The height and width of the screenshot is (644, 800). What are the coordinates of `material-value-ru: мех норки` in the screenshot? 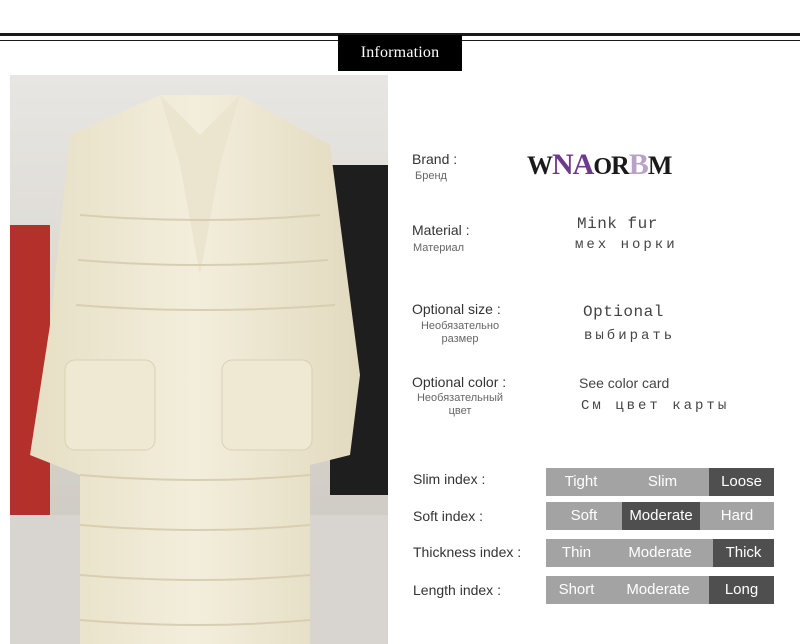 It's located at (626, 245).